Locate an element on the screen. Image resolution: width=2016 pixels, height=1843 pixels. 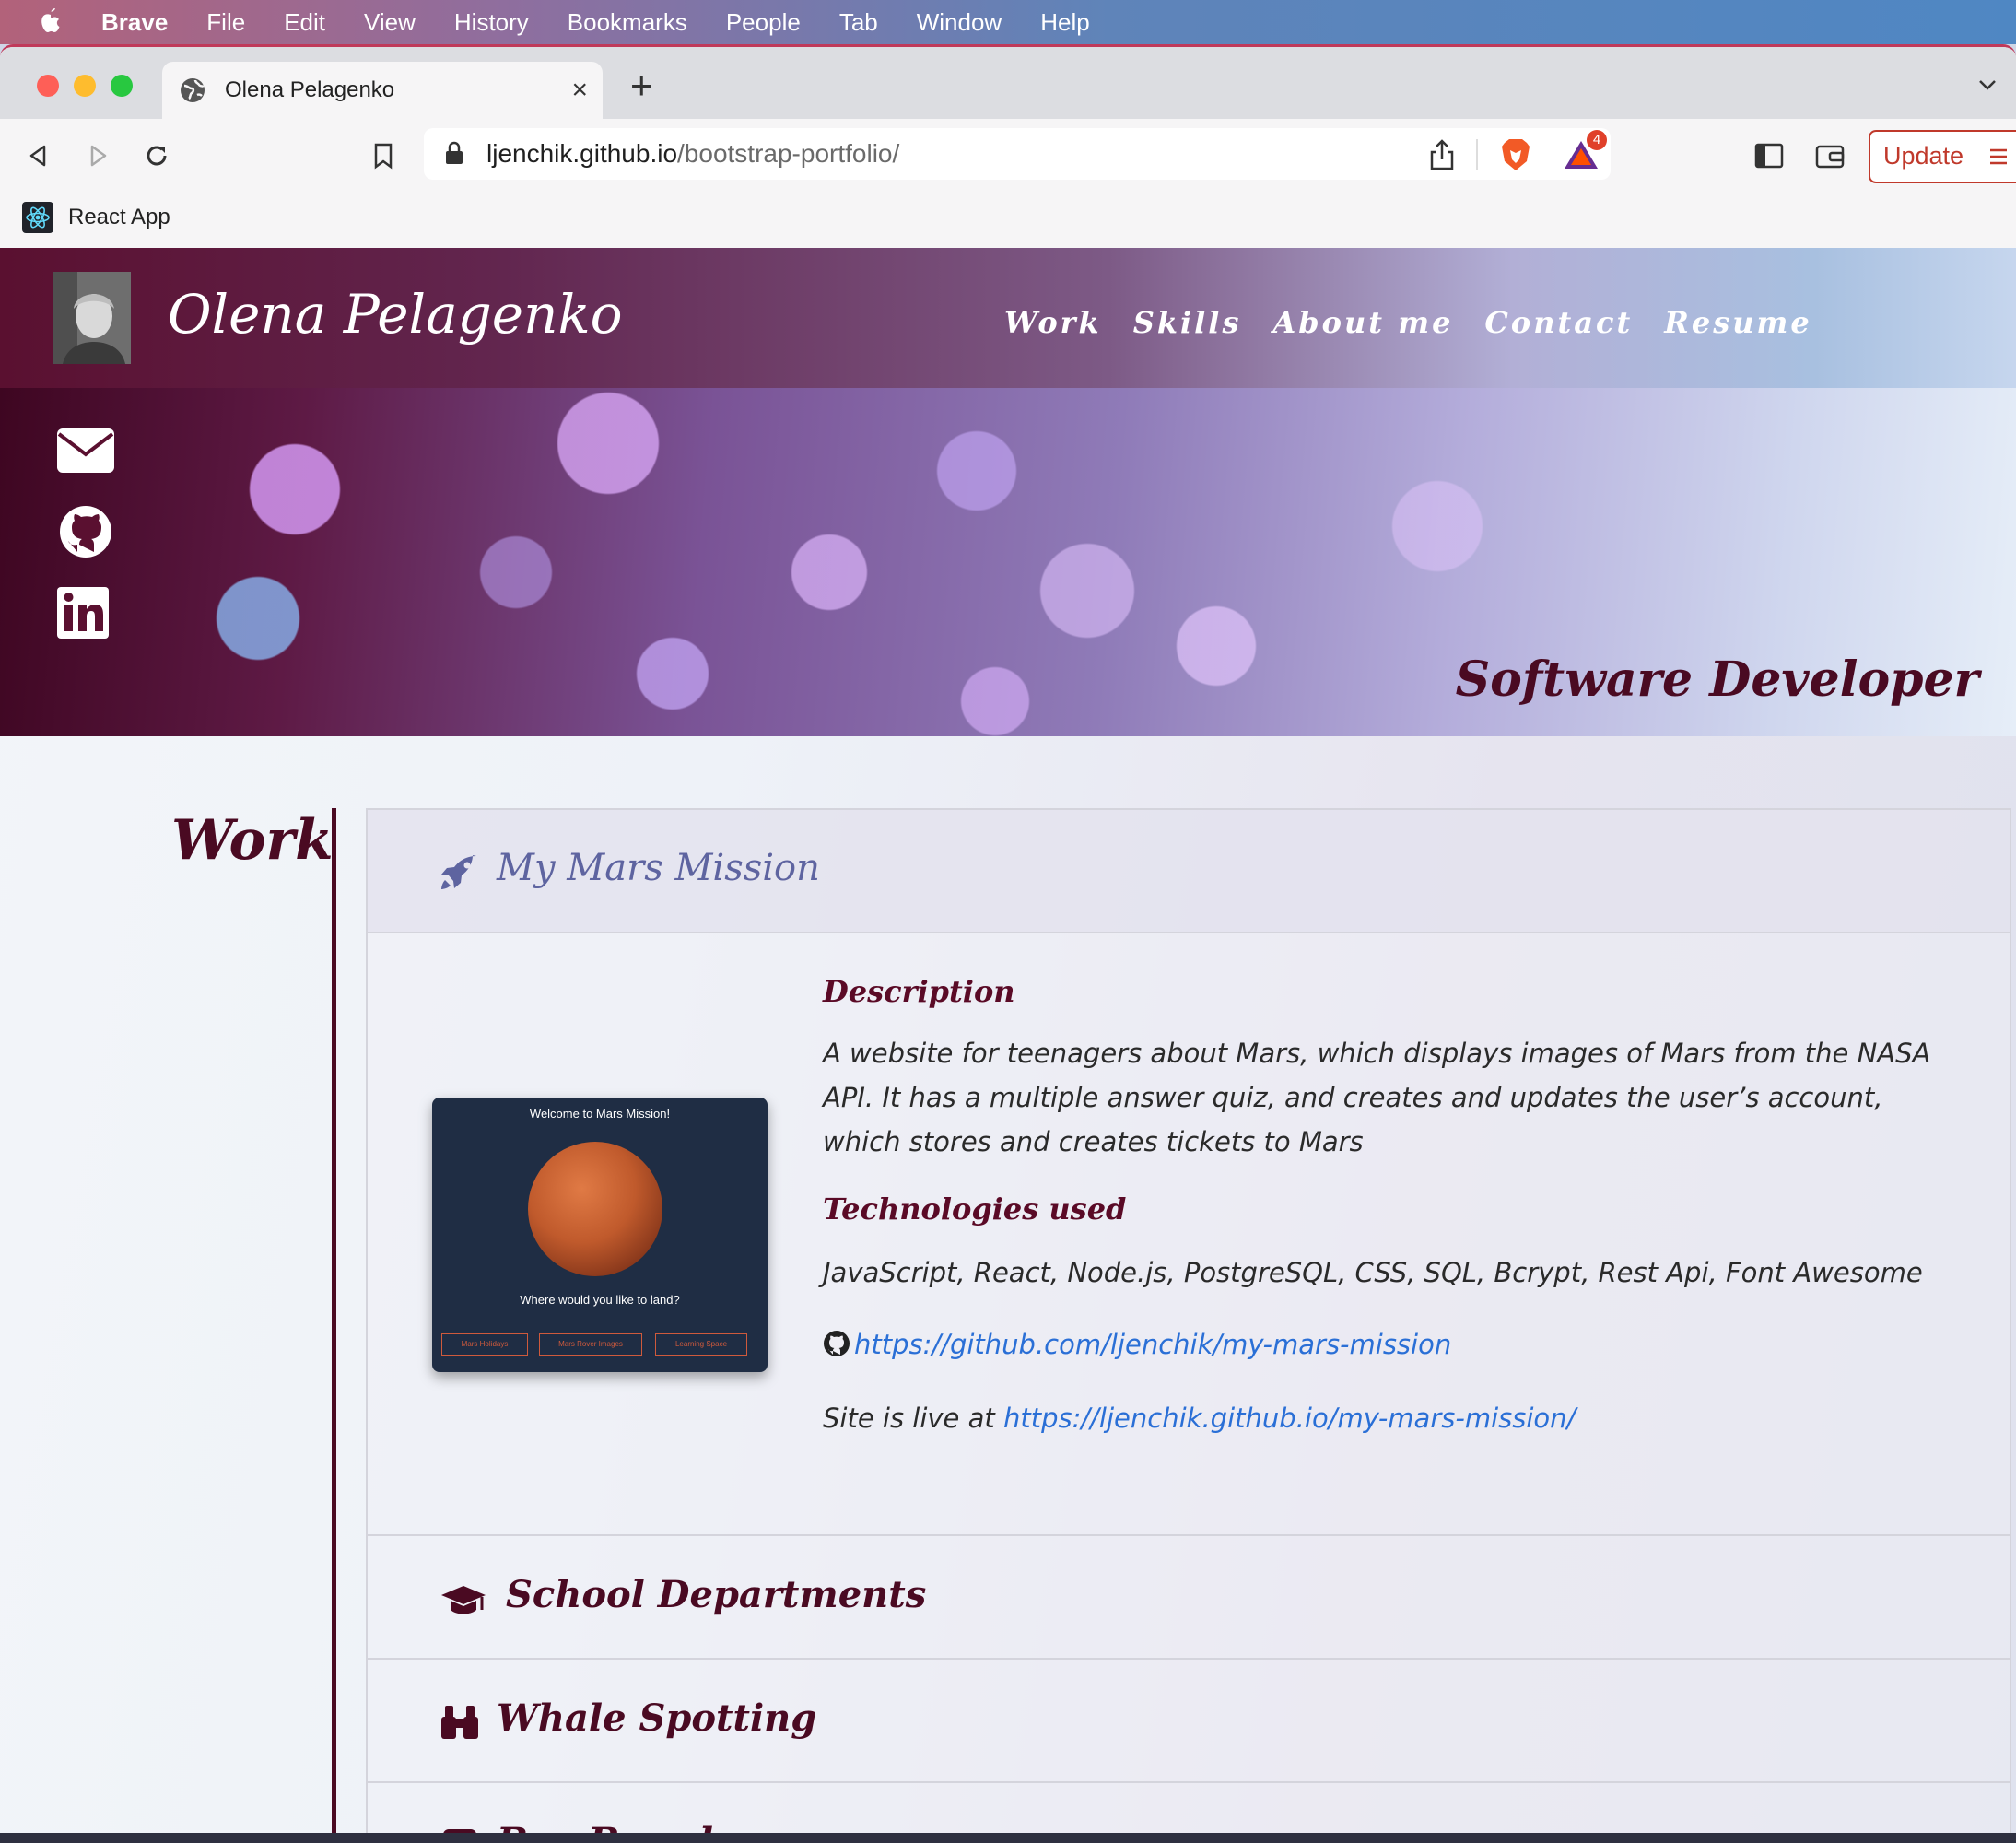
menu-view: View is located at coordinates (390, 22).